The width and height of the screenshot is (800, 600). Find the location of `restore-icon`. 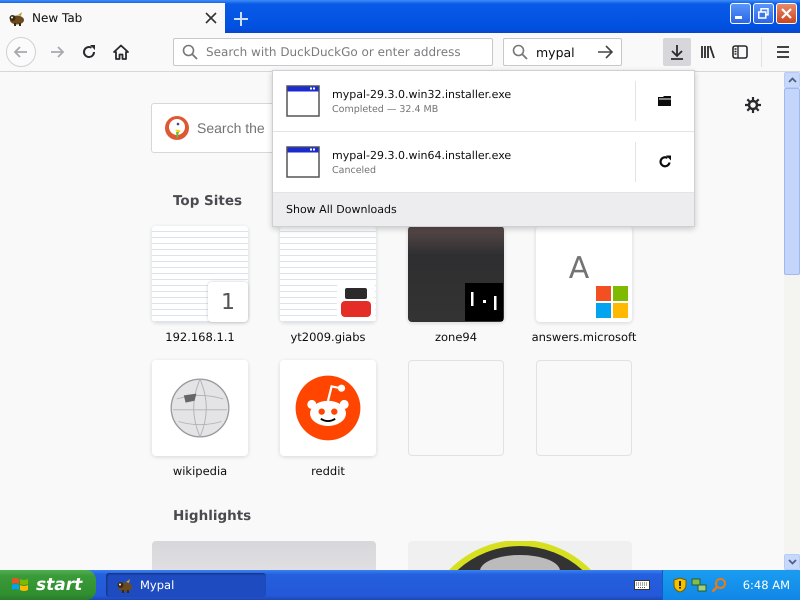

restore-icon is located at coordinates (763, 13).